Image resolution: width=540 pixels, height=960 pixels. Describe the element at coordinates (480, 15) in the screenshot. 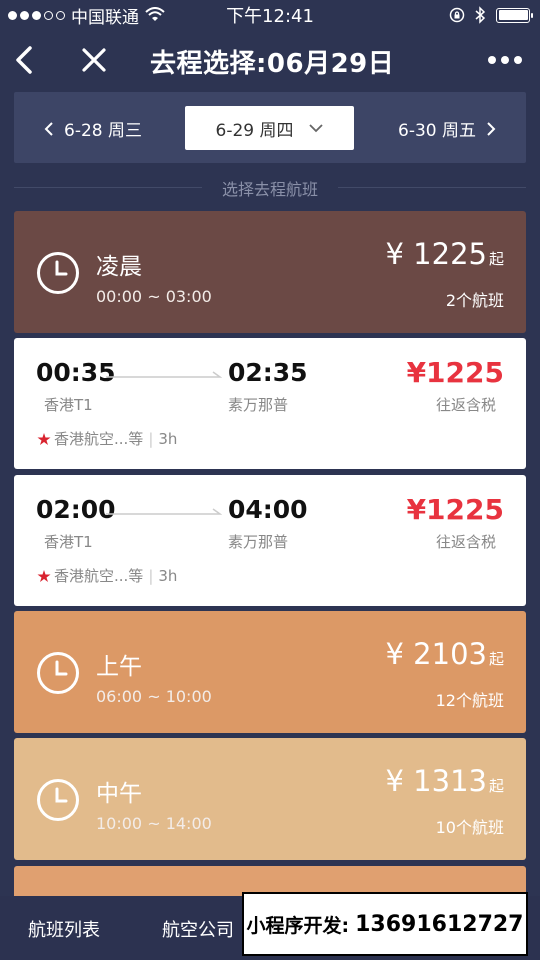

I see `bluetooth-icon` at that location.